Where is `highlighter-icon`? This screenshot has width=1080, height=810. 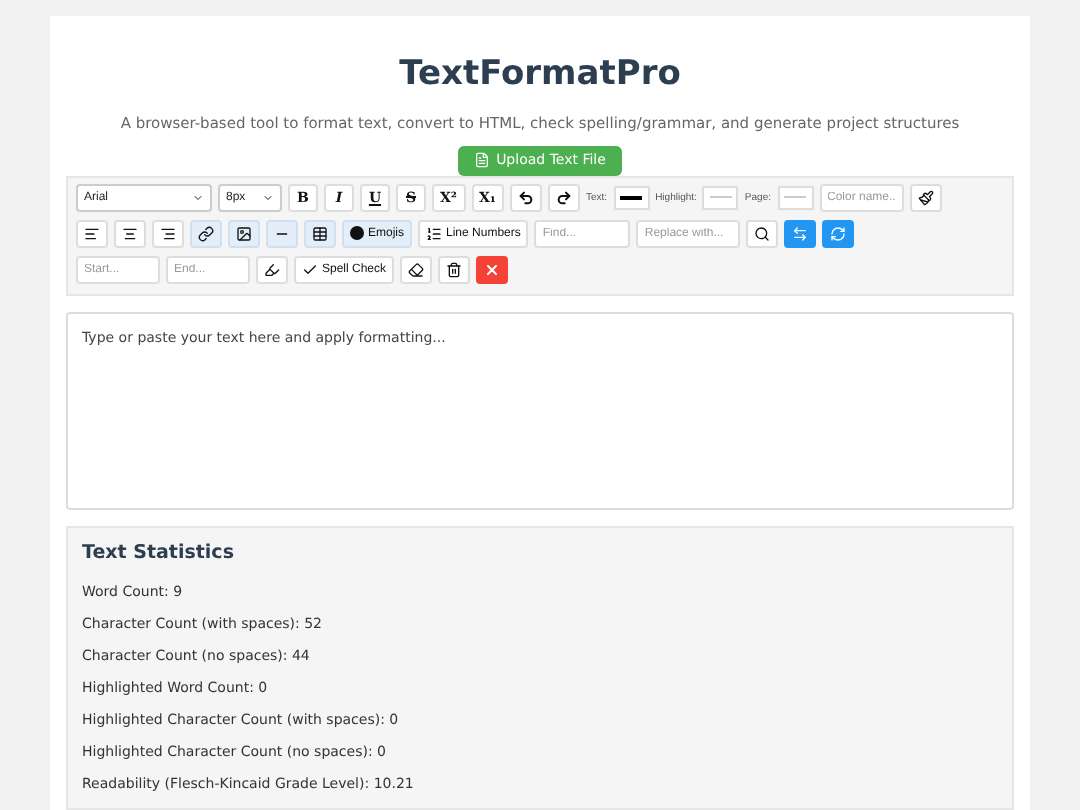 highlighter-icon is located at coordinates (272, 269).